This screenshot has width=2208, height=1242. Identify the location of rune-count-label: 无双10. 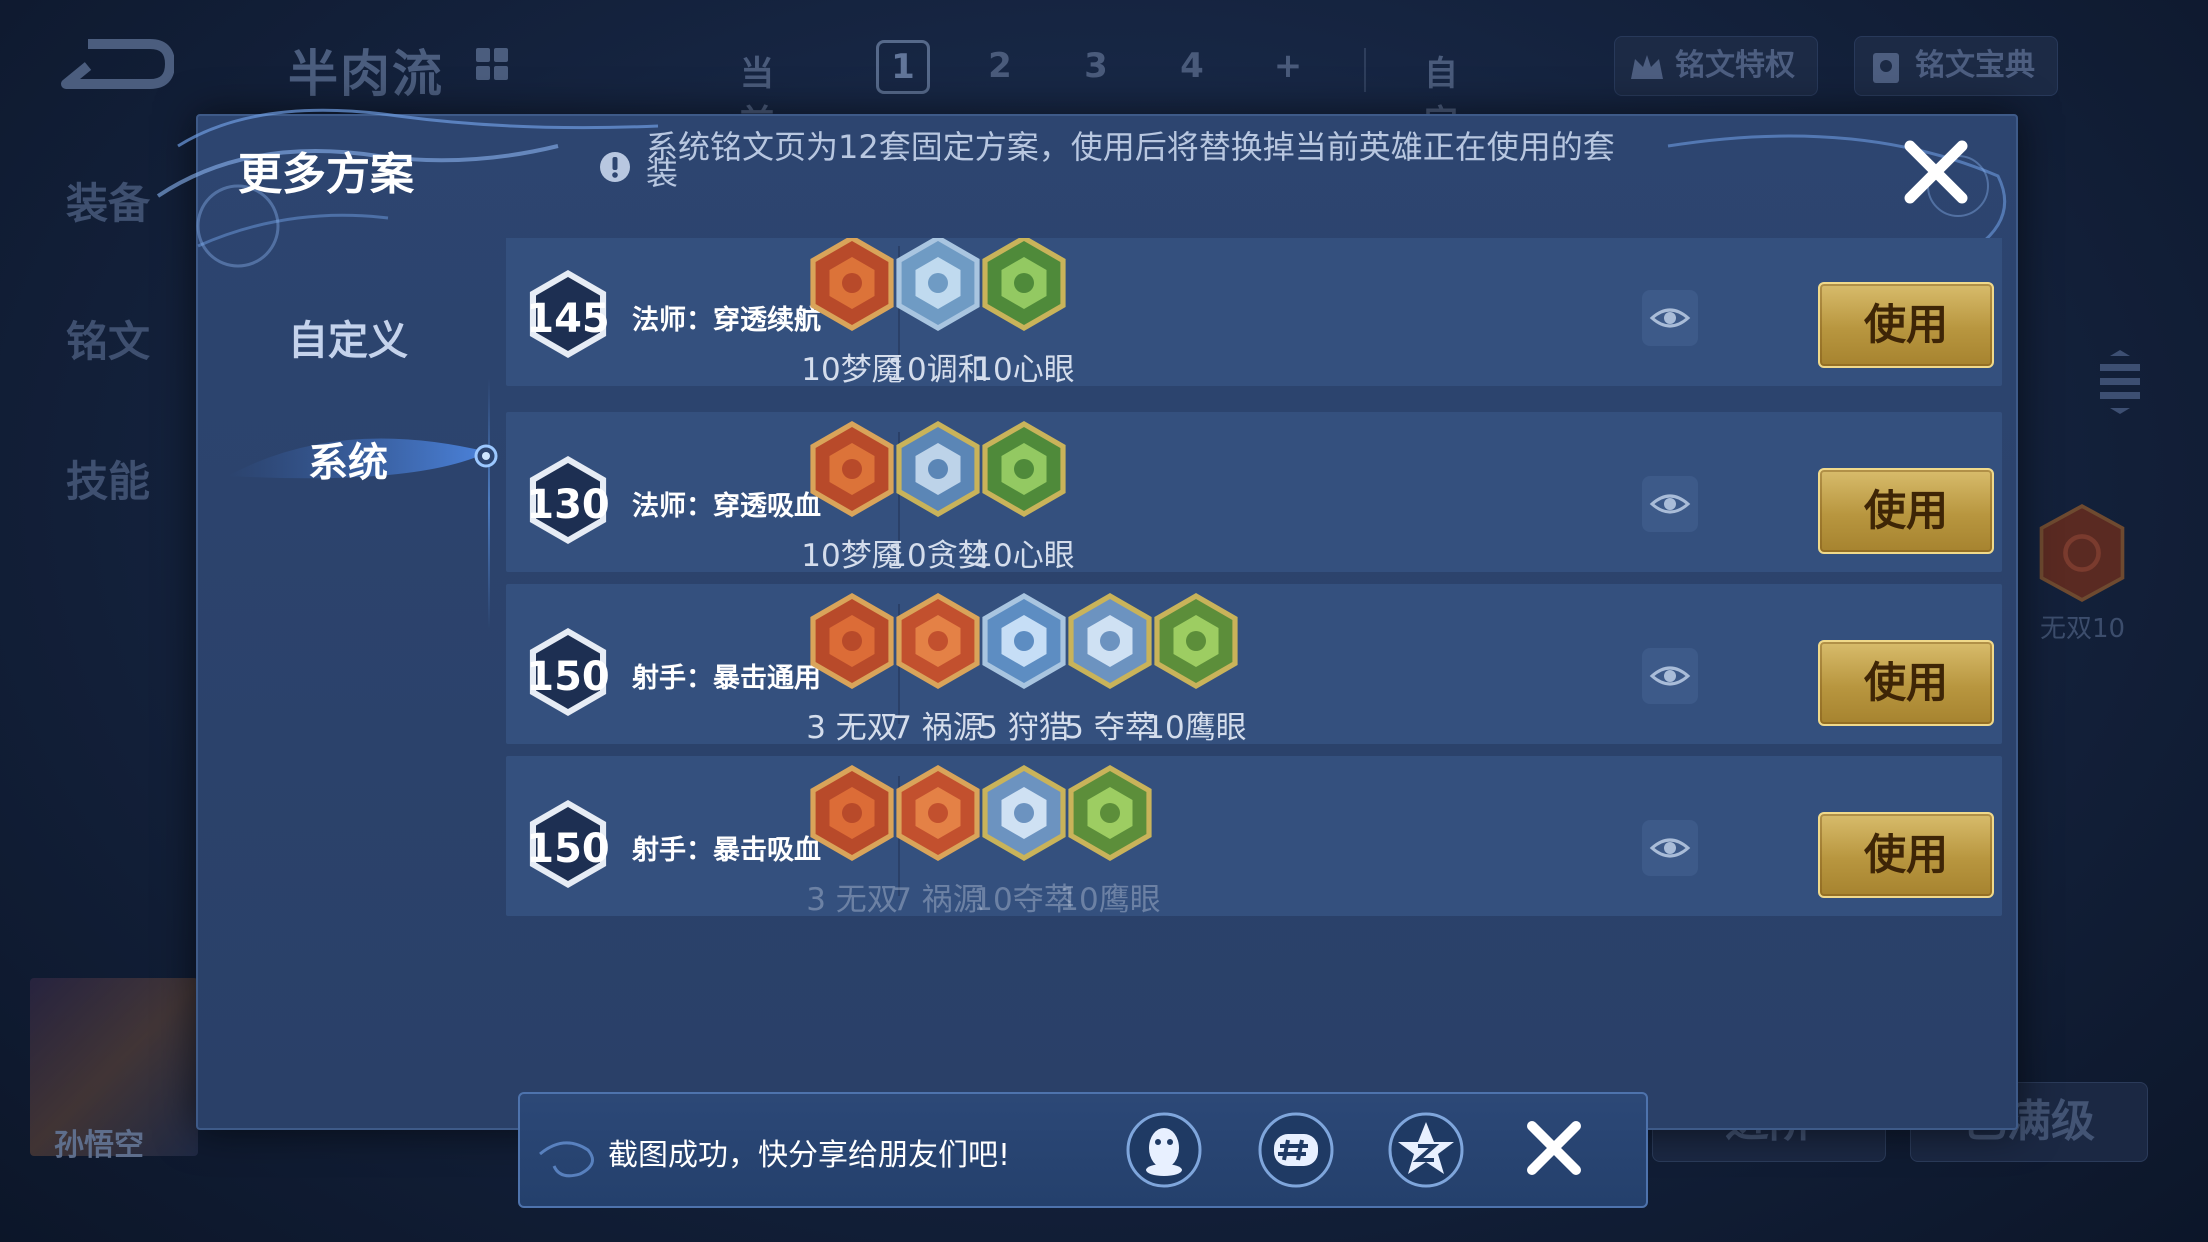
(2083, 629).